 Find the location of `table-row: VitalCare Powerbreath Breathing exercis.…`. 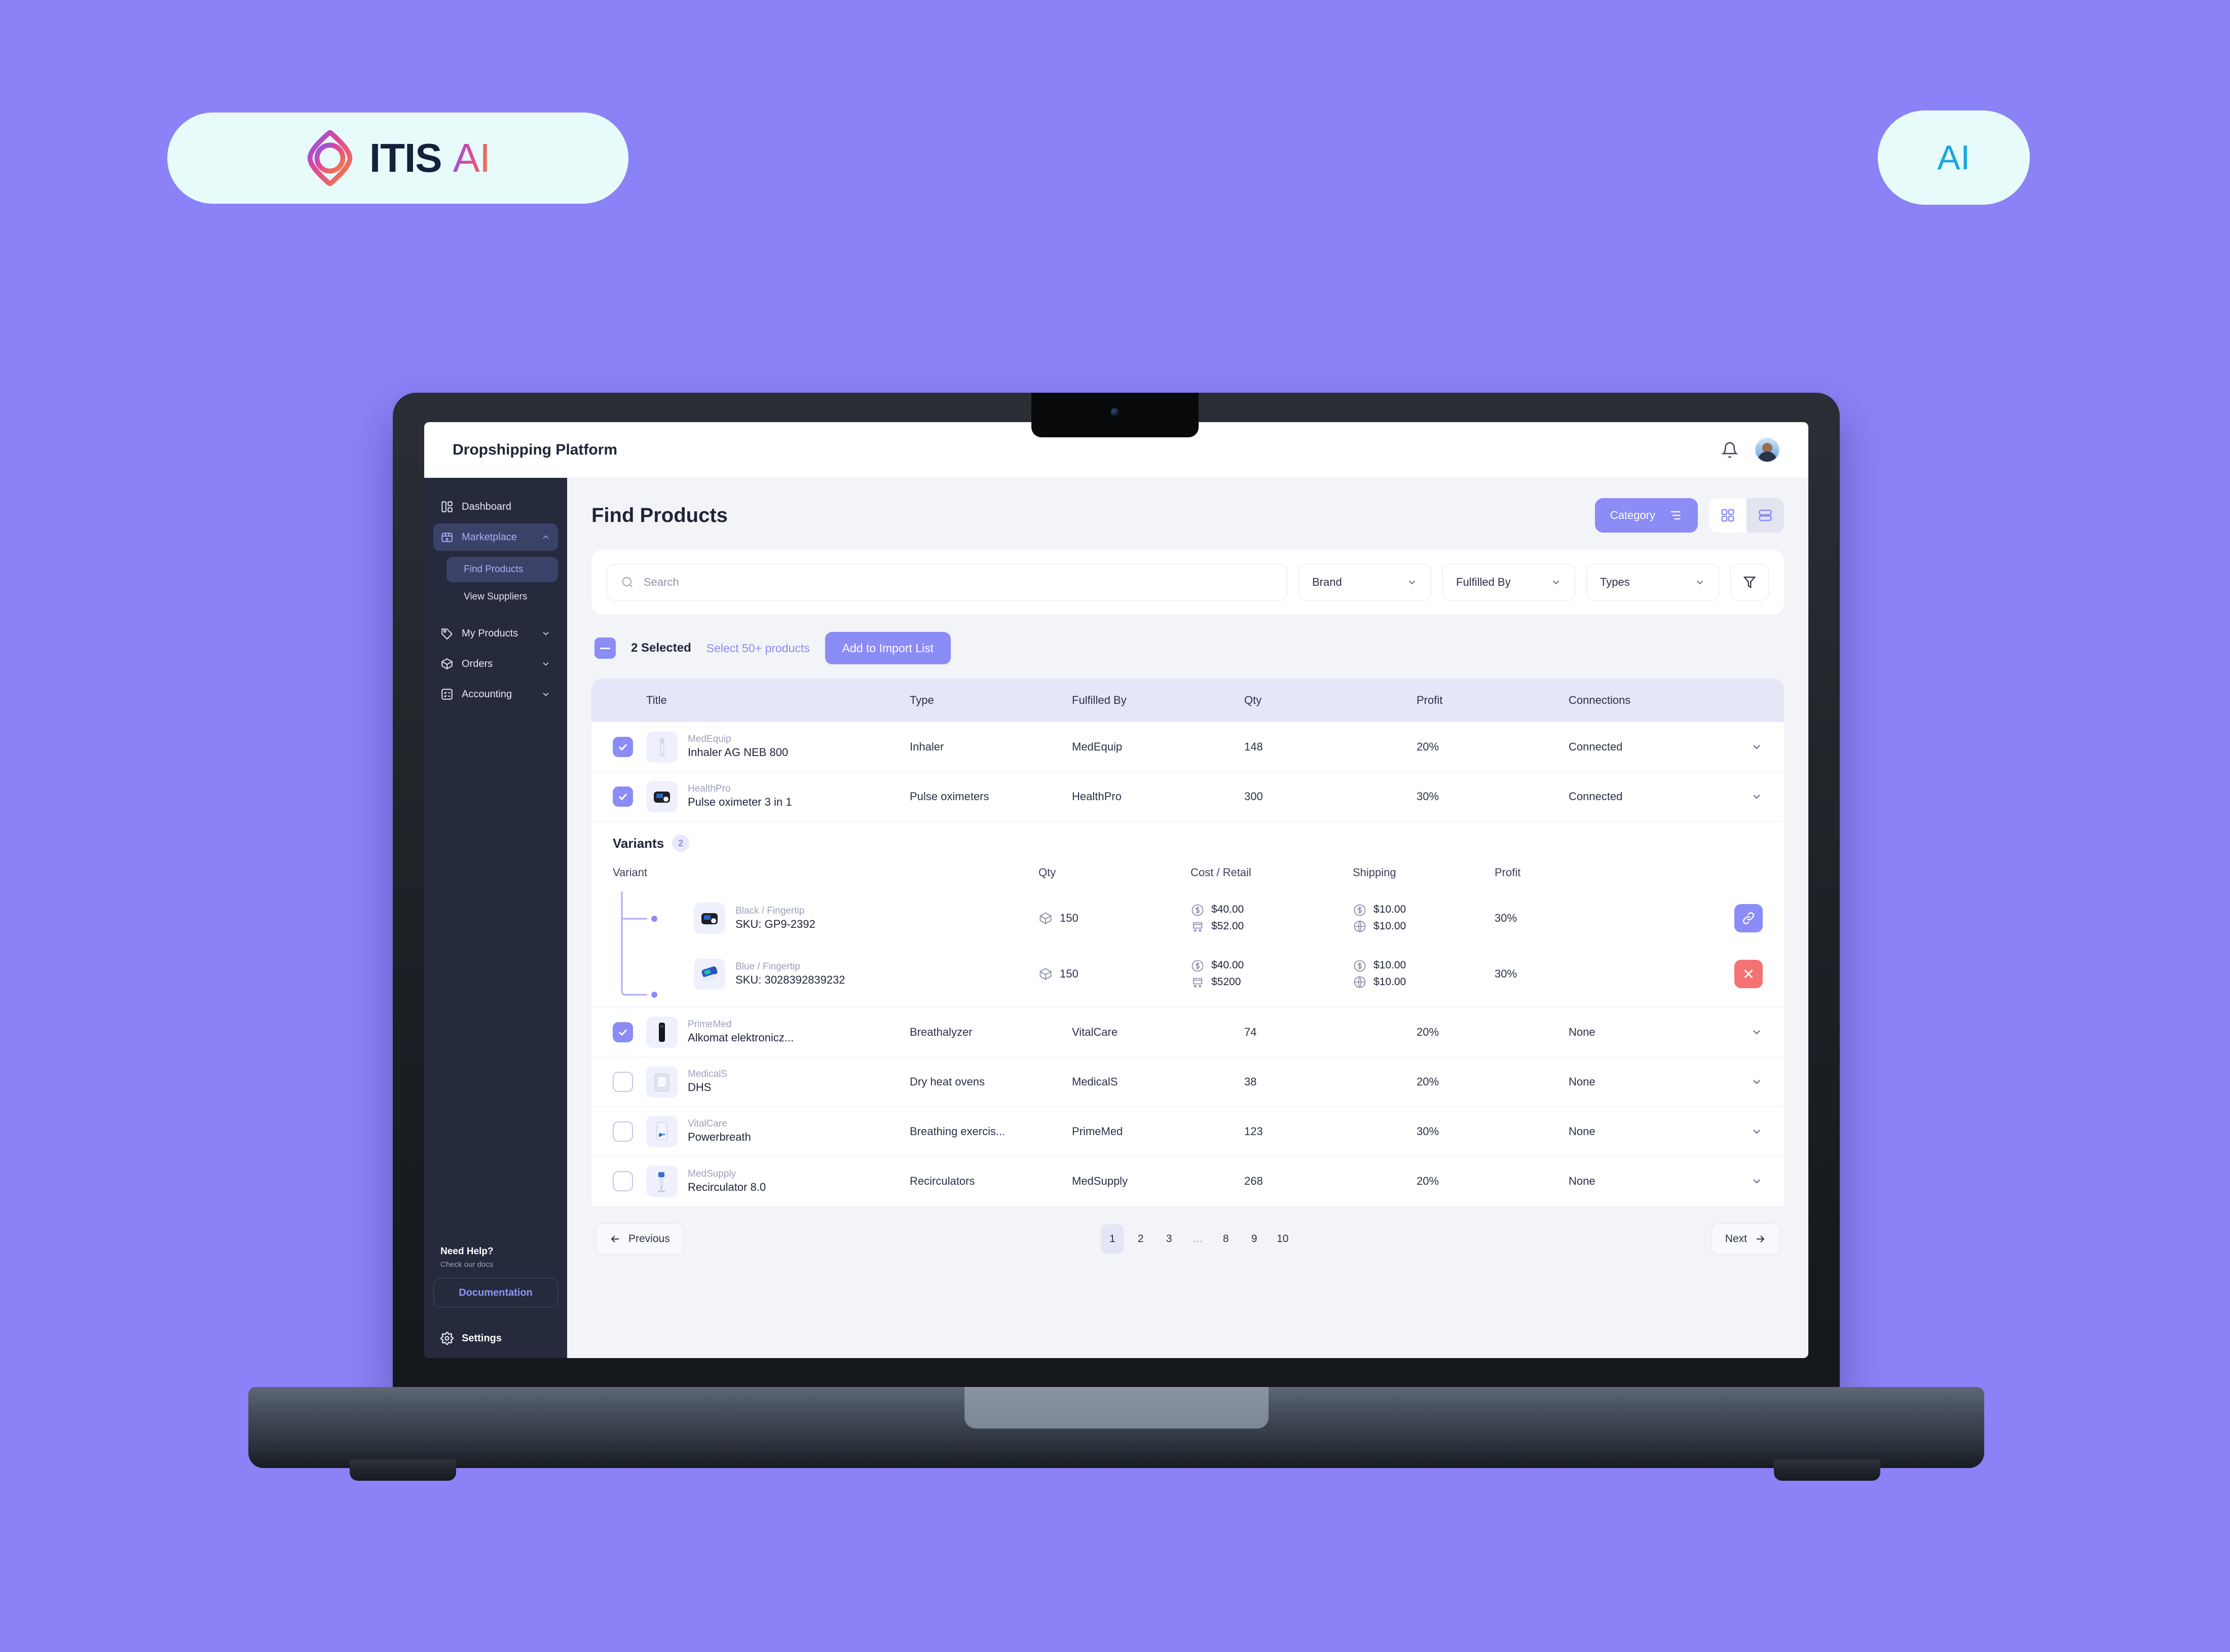

table-row: VitalCare Powerbreath Breathing exercis.… is located at coordinates (1187, 1131).